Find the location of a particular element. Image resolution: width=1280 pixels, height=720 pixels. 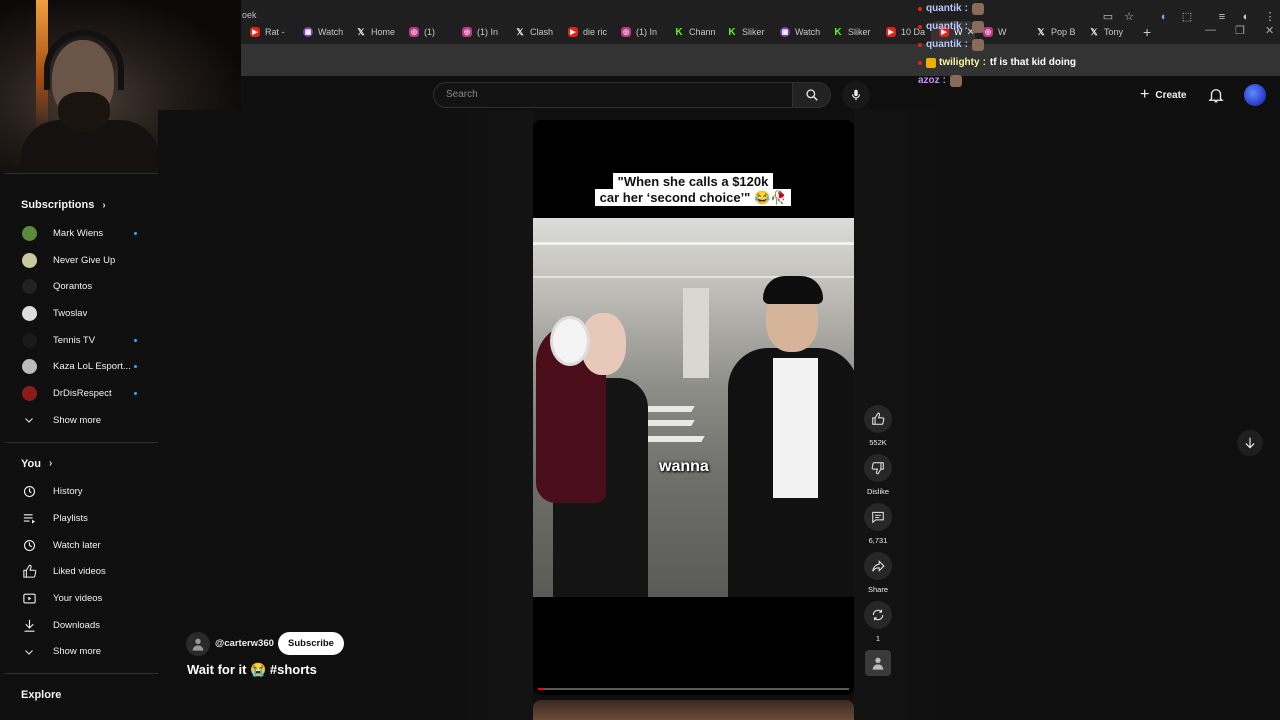

share-icon is located at coordinates (878, 566).